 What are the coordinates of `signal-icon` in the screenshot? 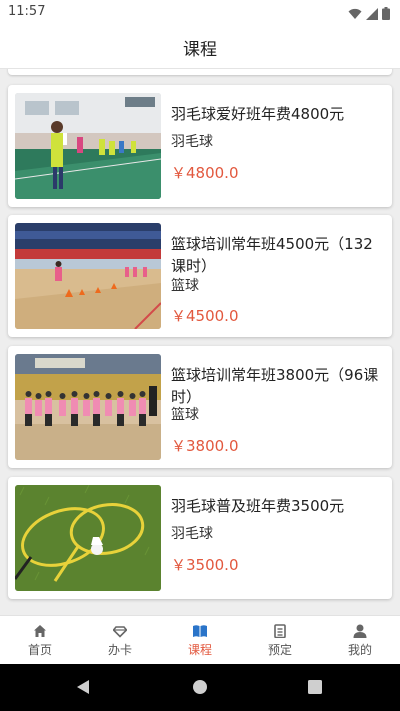 It's located at (372, 14).